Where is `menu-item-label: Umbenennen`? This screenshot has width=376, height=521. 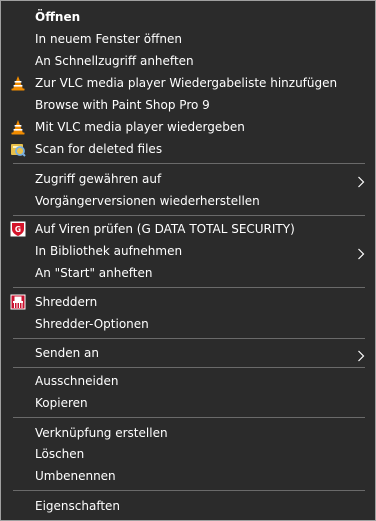 menu-item-label: Umbenennen is located at coordinates (75, 476).